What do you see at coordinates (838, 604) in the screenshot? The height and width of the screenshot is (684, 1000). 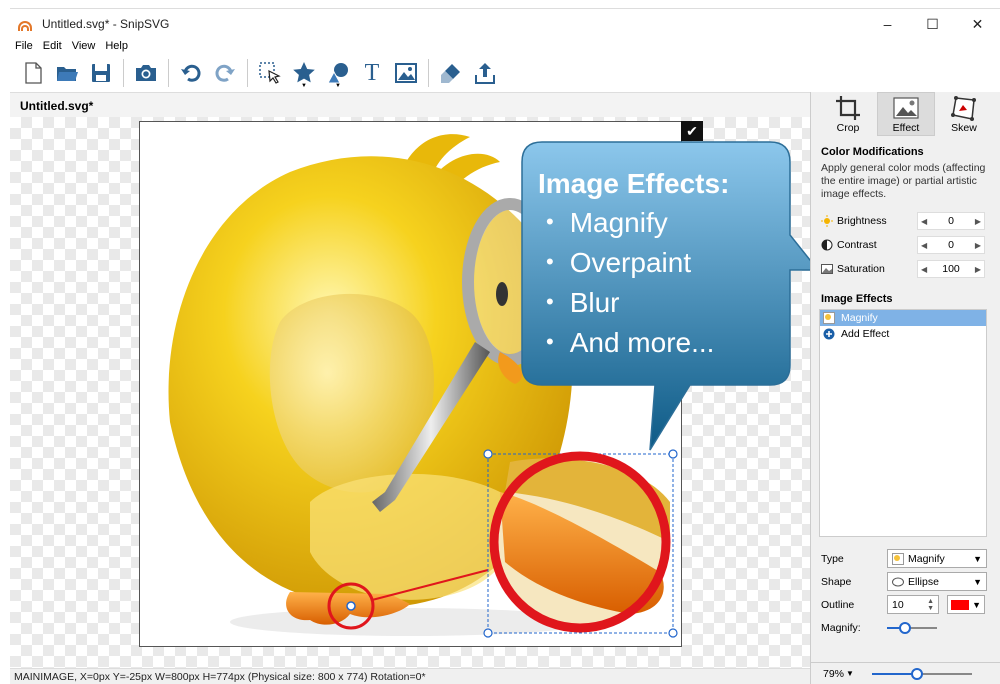 I see `outline-label: Outline` at bounding box center [838, 604].